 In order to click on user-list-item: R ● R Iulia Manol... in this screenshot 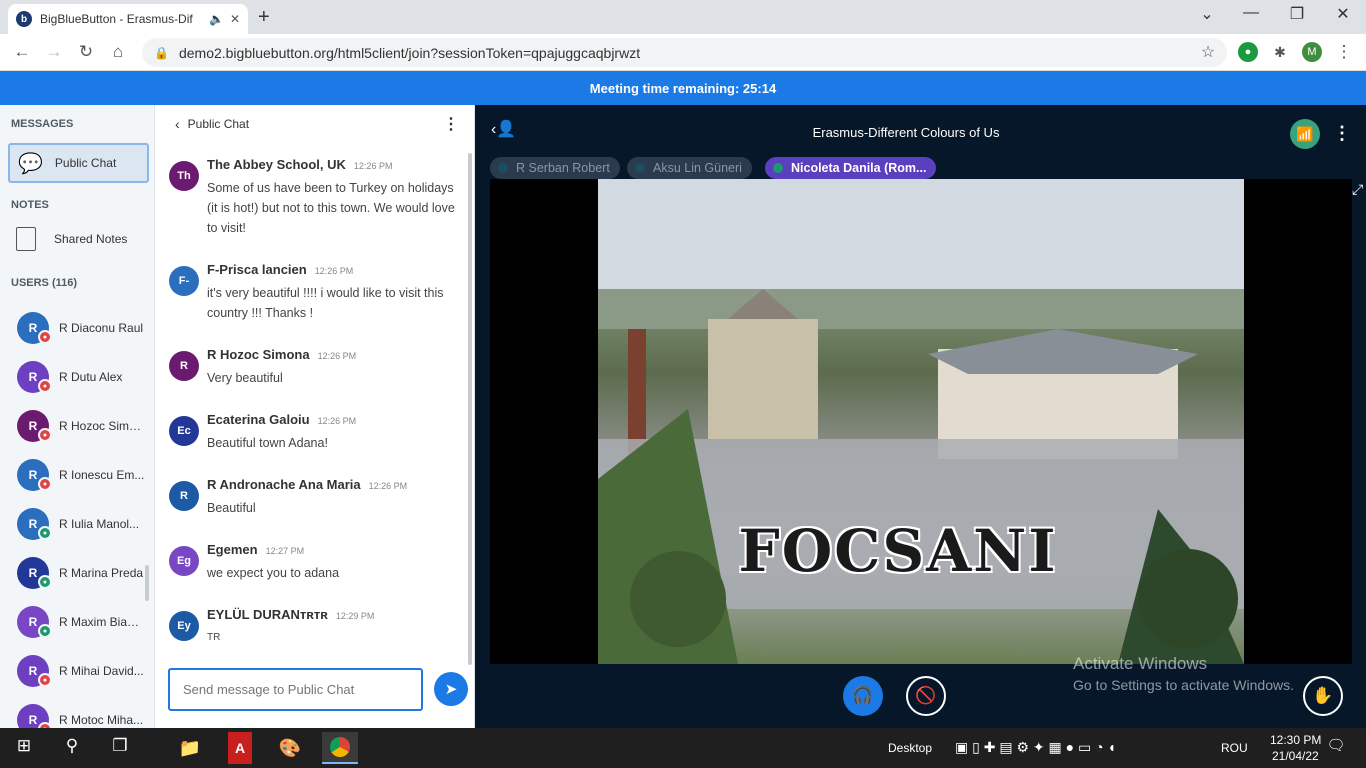, I will do `click(75, 524)`.